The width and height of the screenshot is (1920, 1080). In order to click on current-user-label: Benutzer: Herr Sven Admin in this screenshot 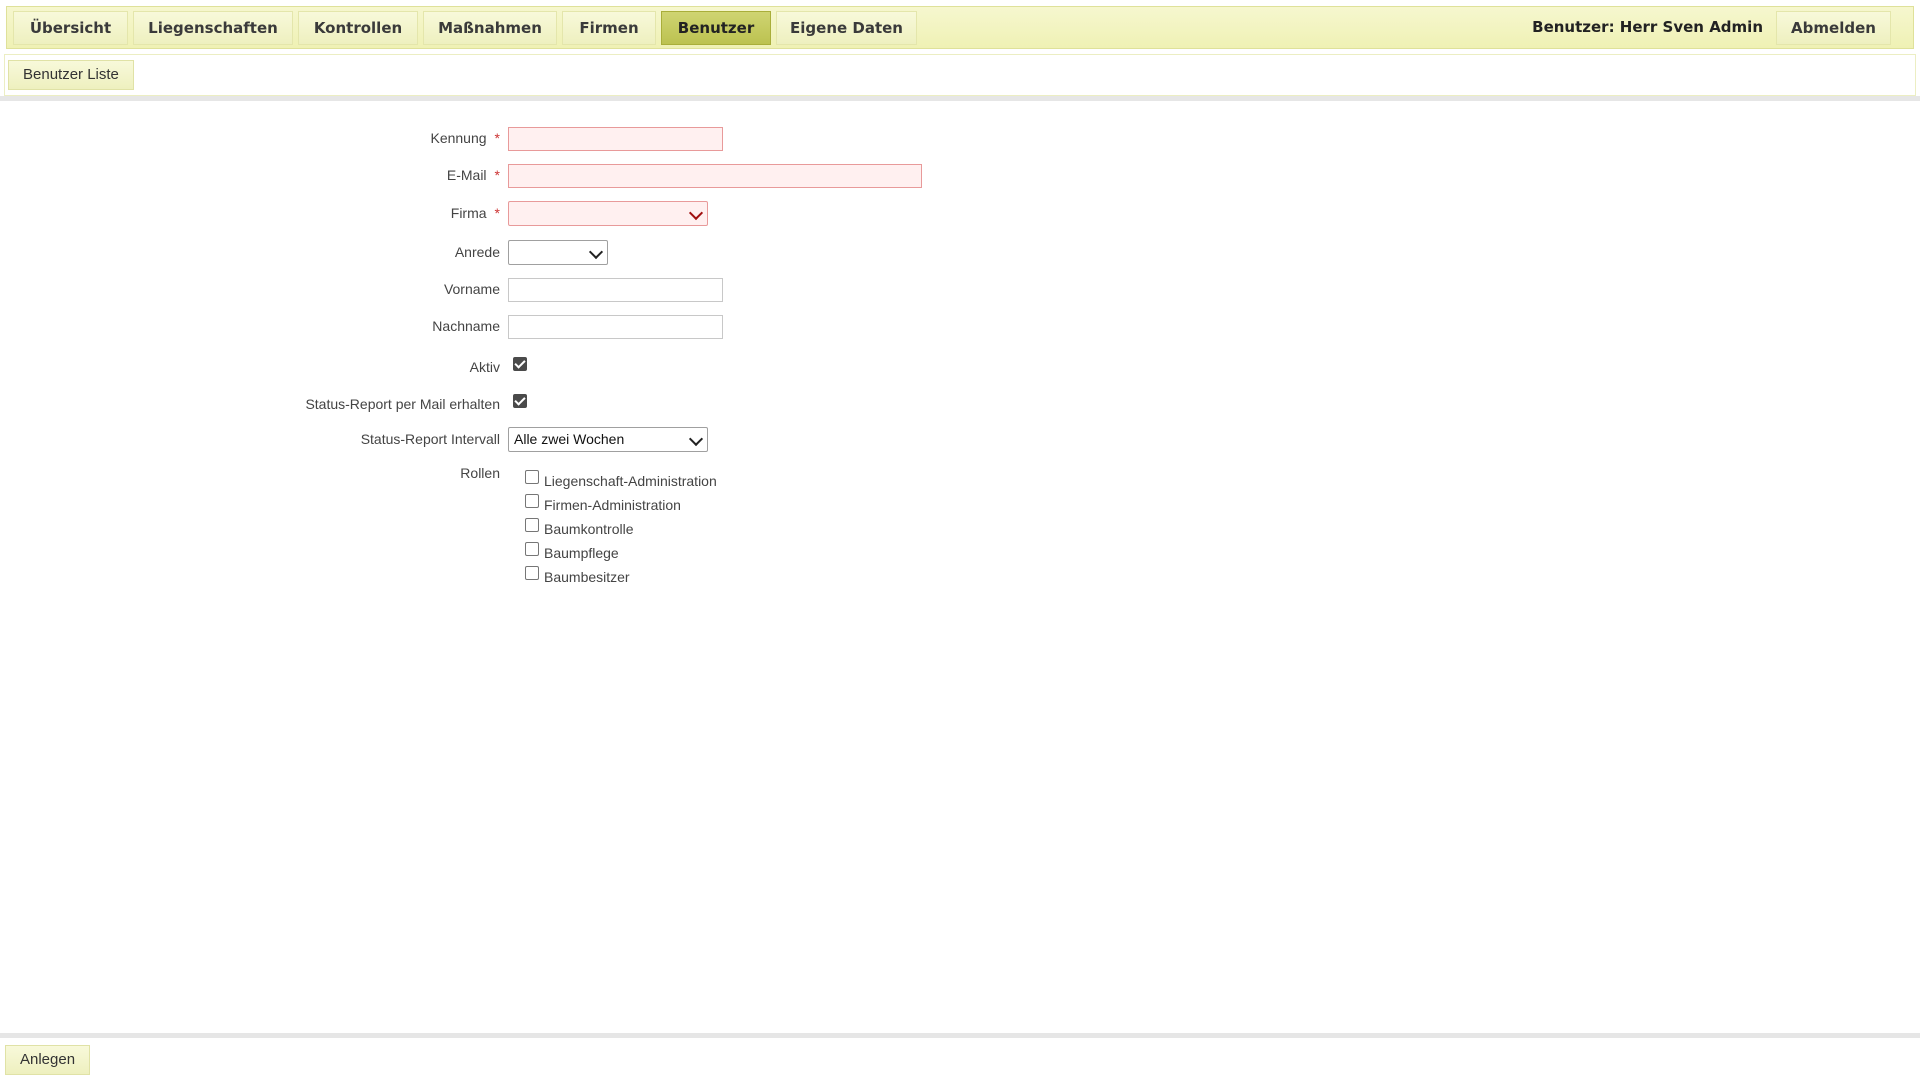, I will do `click(1647, 27)`.